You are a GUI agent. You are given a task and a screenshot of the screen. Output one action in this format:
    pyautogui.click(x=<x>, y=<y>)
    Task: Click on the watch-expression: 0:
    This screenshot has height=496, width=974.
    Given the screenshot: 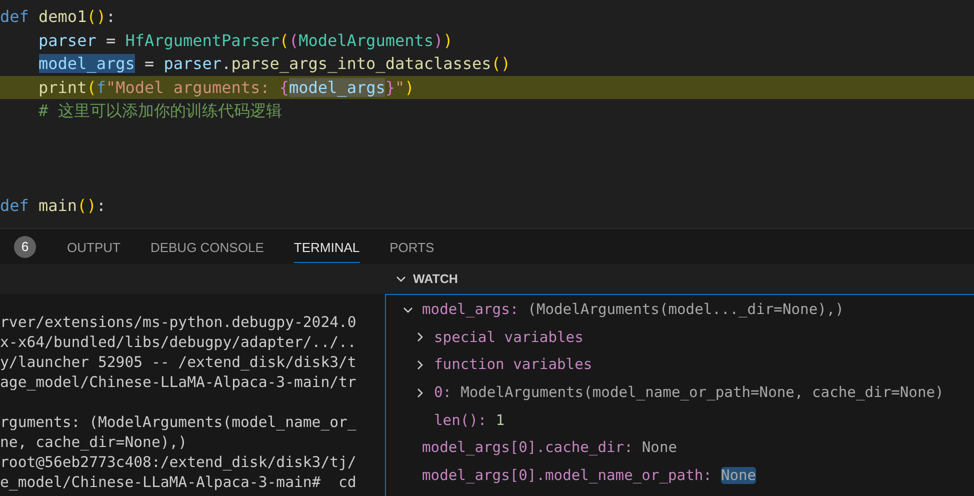 What is the action you would take?
    pyautogui.click(x=443, y=393)
    